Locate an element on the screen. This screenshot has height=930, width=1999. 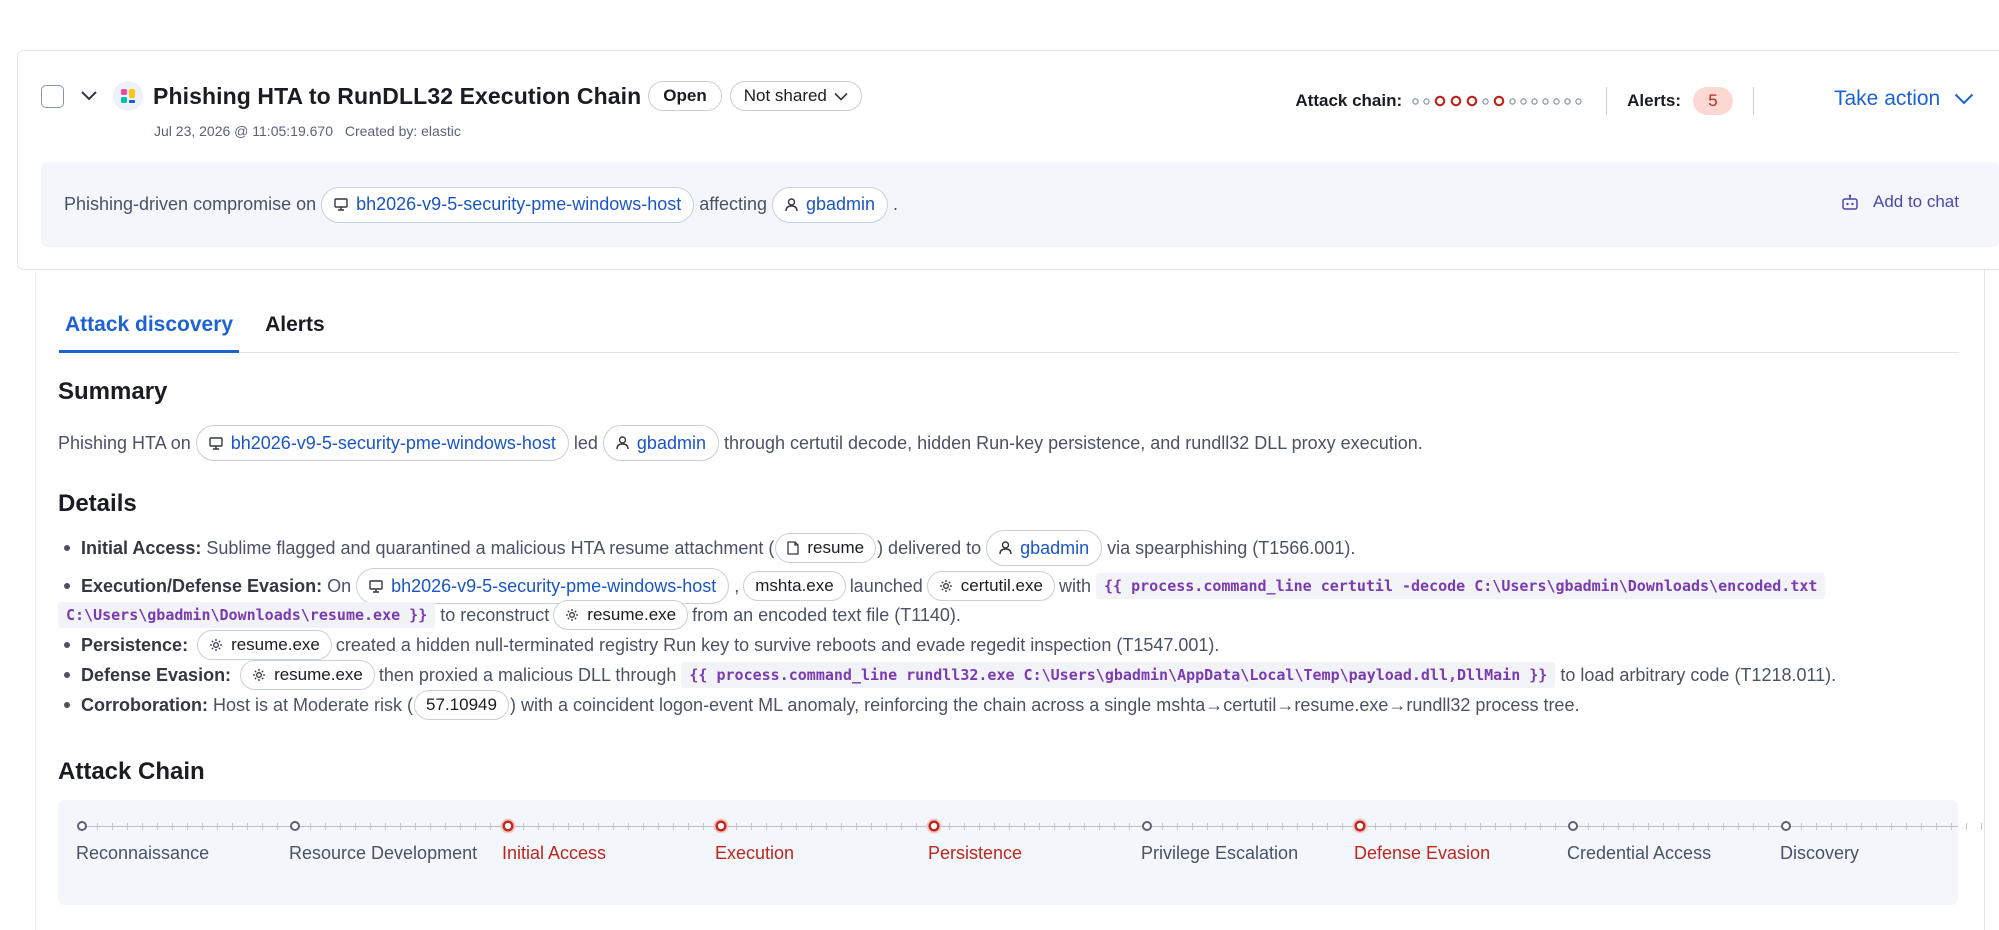
alerts-count-badge: 5 is located at coordinates (1713, 101).